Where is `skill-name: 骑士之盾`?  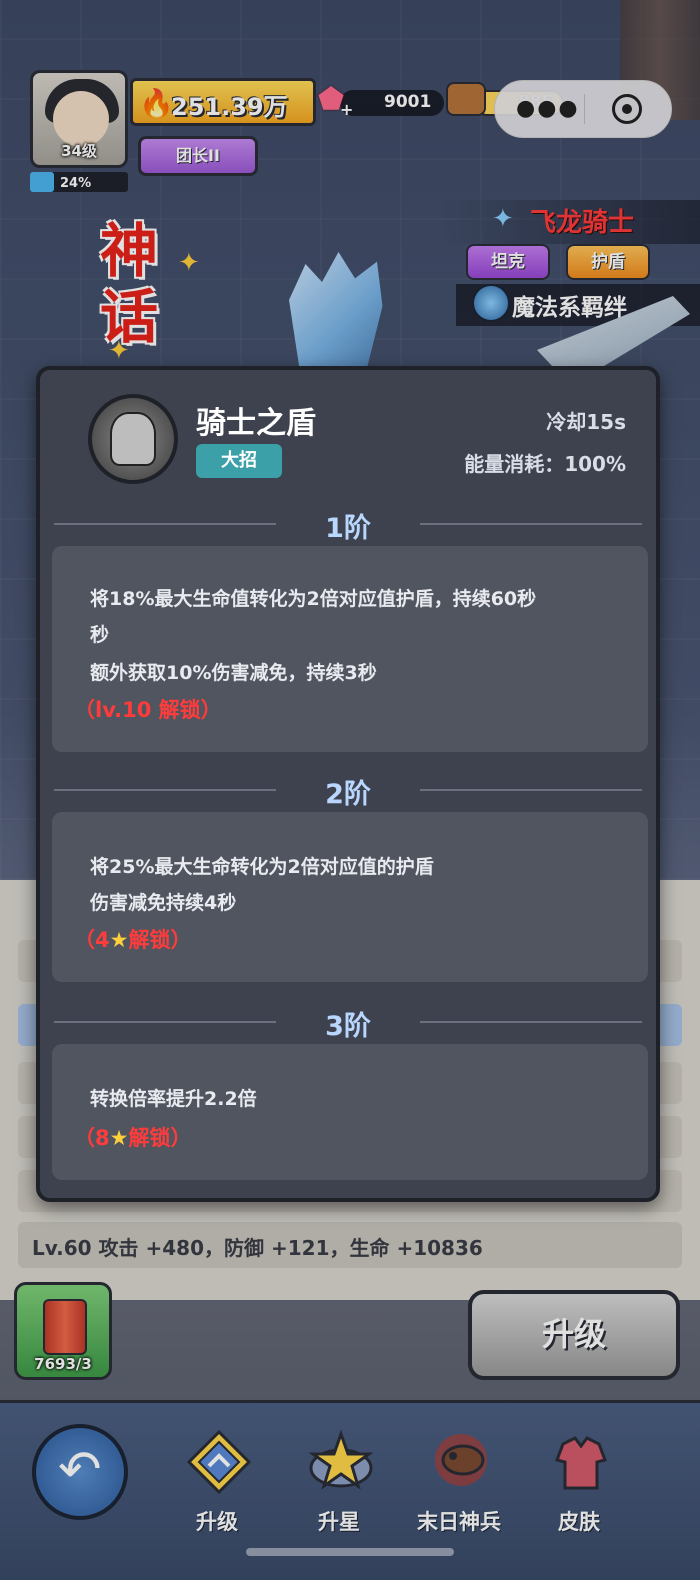 skill-name: 骑士之盾 is located at coordinates (256, 423).